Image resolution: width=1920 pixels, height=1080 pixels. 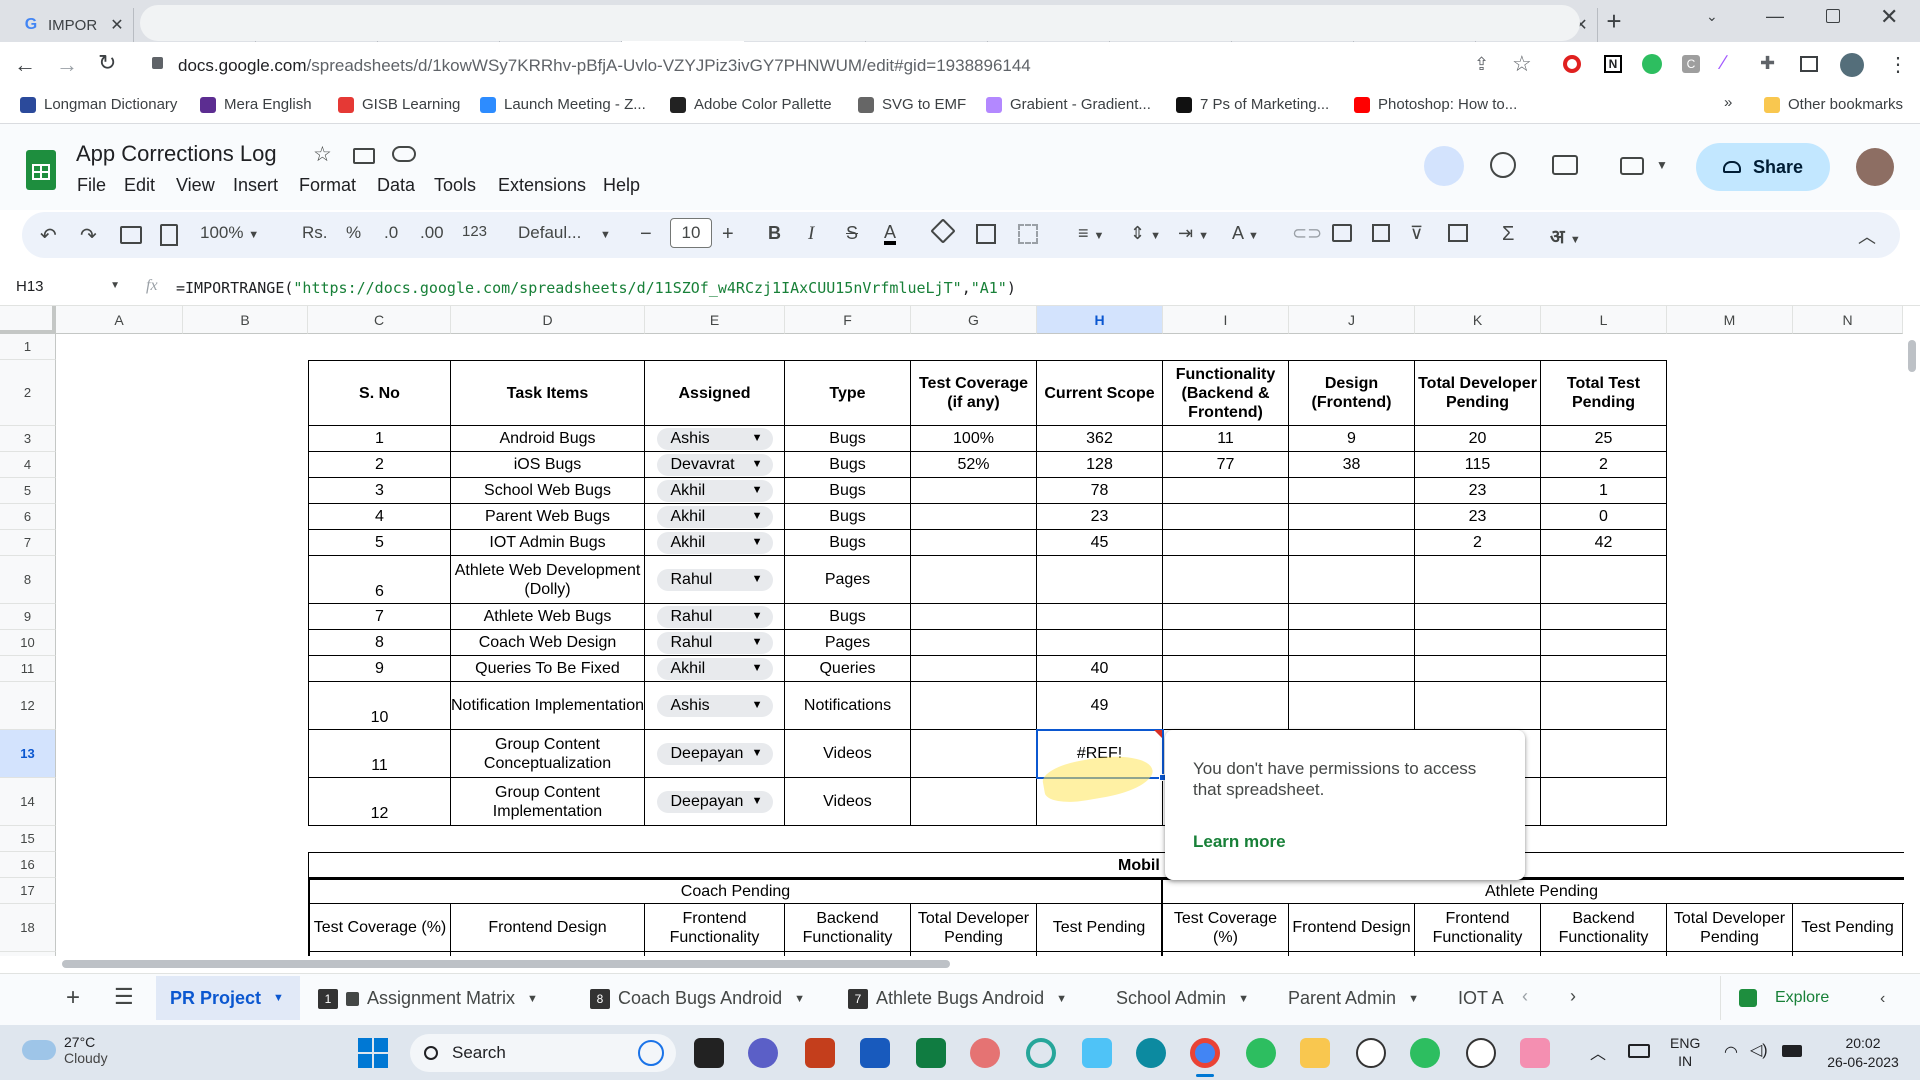 I want to click on explore-button: Explore, so click(x=1805, y=998).